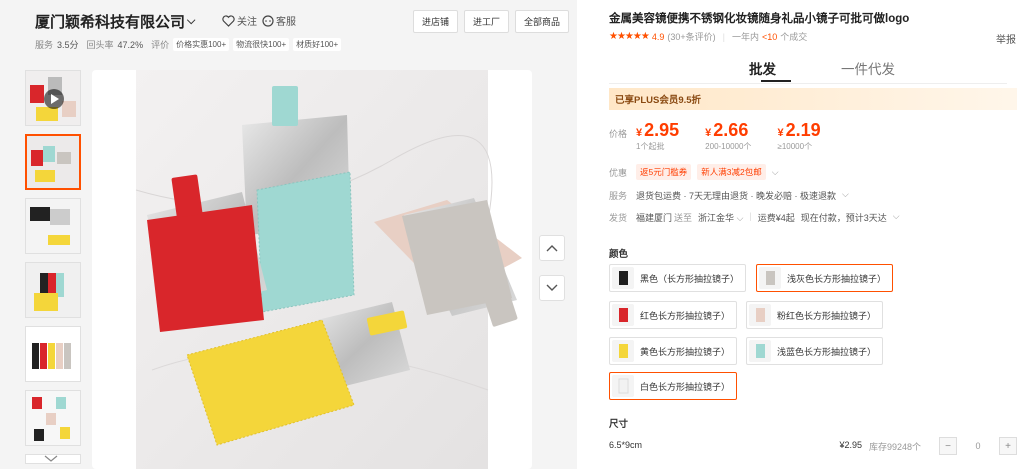  Describe the element at coordinates (664, 172) in the screenshot. I see `coupon-tag: 返5元门槛券` at that location.